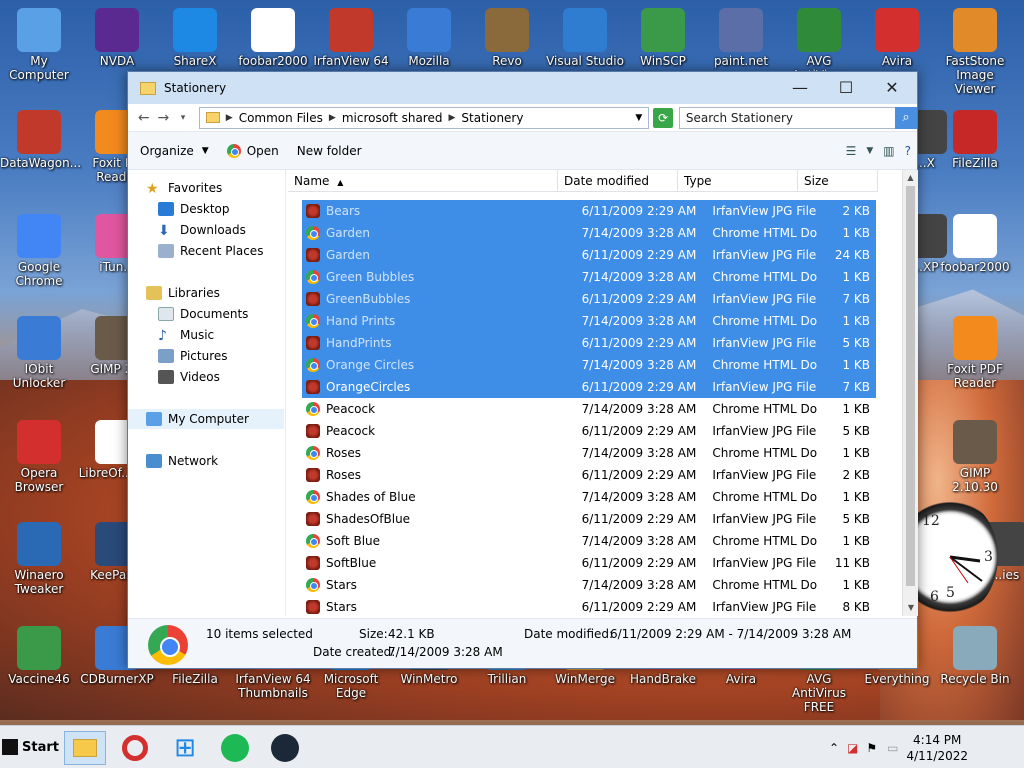 The image size is (1024, 768). Describe the element at coordinates (852, 748) in the screenshot. I see `avira-tray-icon: ◪` at that location.